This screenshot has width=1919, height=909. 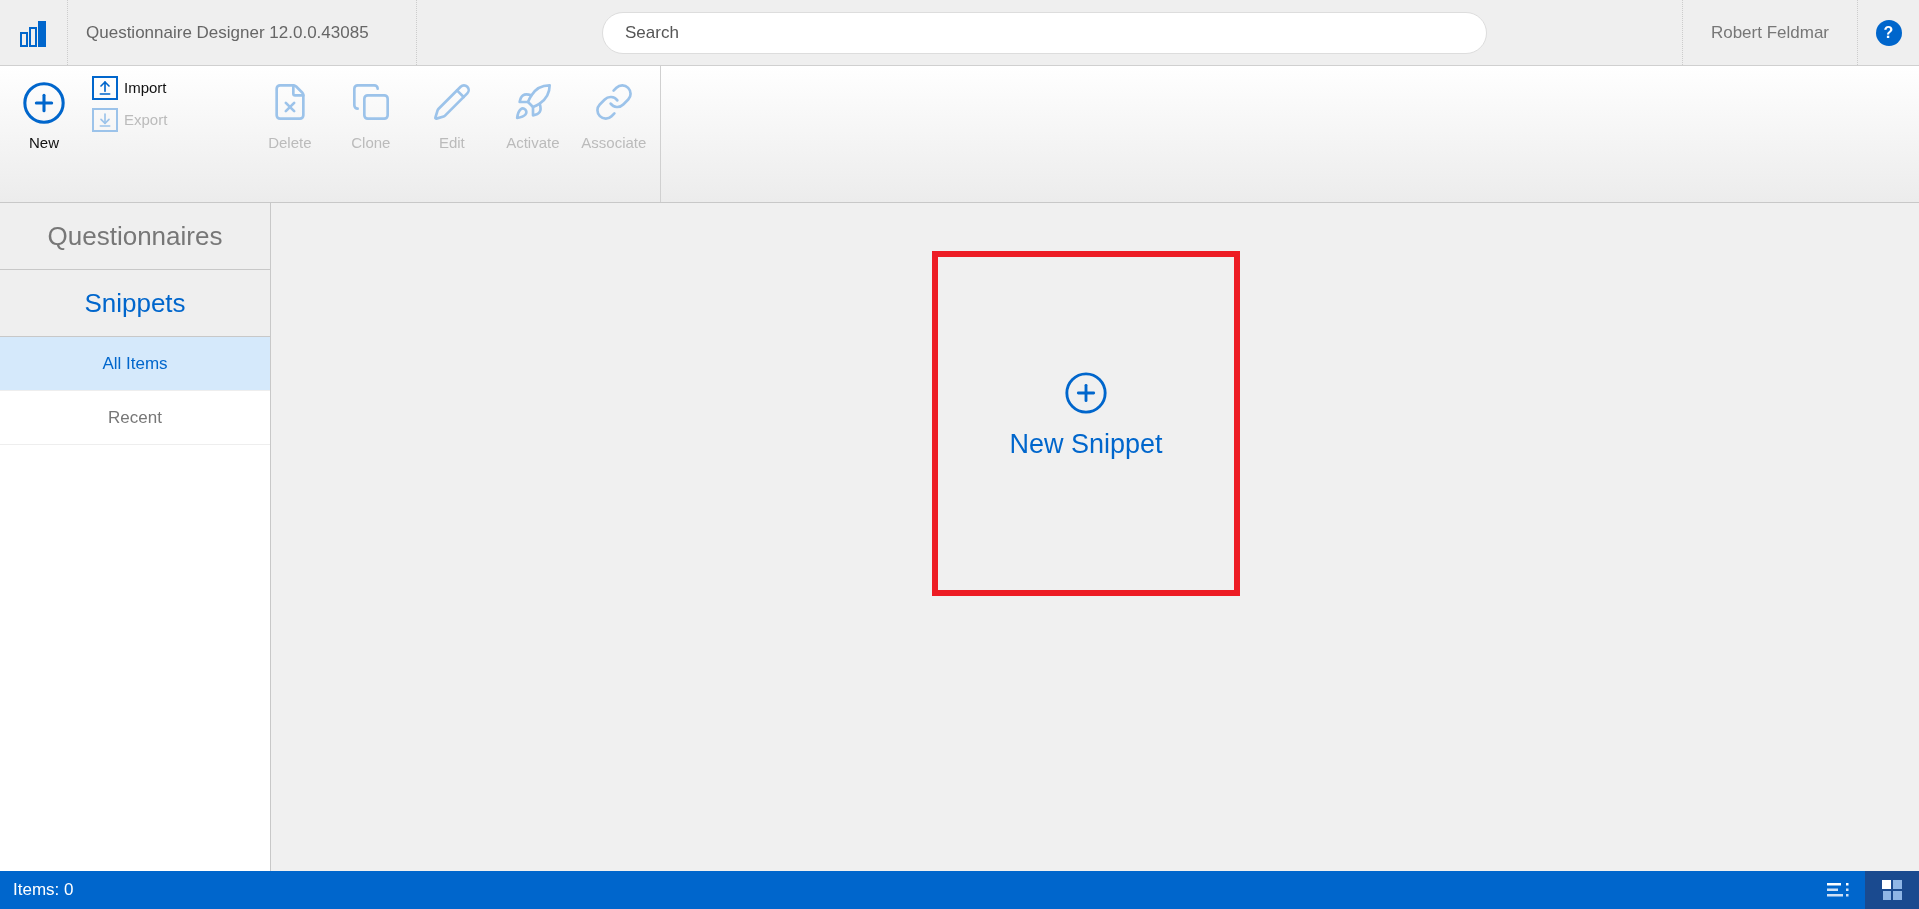 What do you see at coordinates (135, 364) in the screenshot?
I see `sidebar-item: All Items` at bounding box center [135, 364].